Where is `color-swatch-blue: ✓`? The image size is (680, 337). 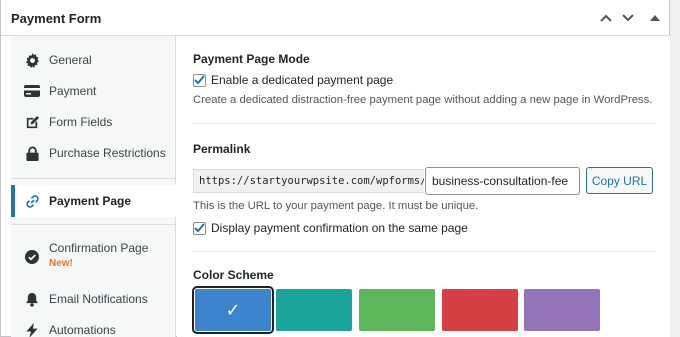
color-swatch-blue: ✓ is located at coordinates (233, 310).